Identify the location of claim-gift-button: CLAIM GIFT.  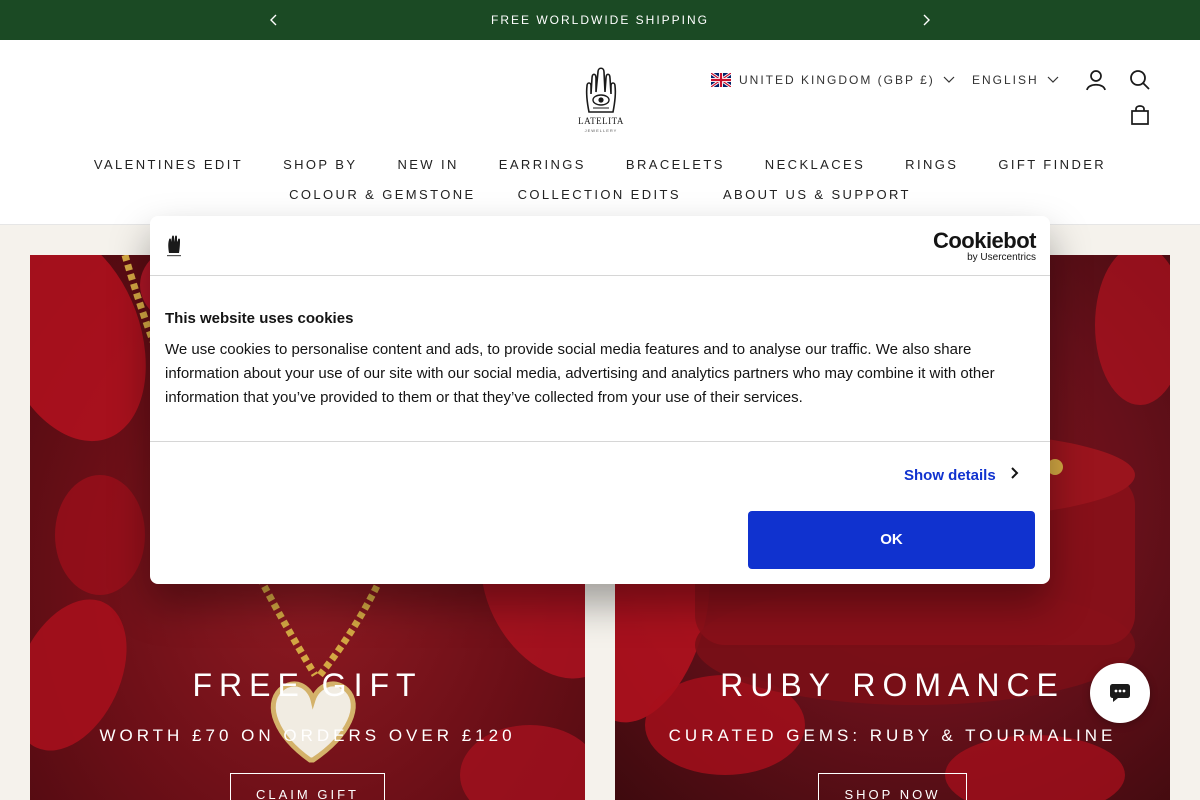
(307, 786).